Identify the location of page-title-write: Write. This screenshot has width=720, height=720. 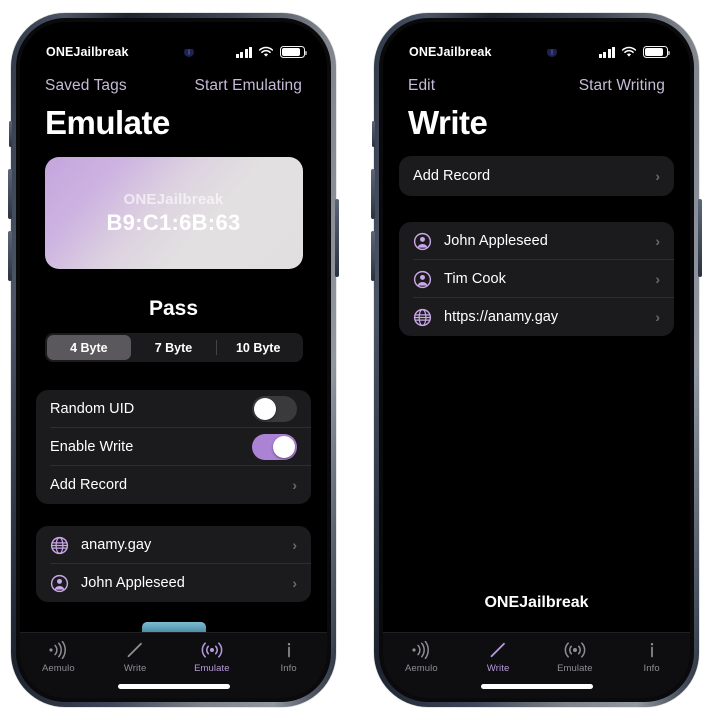
(448, 122).